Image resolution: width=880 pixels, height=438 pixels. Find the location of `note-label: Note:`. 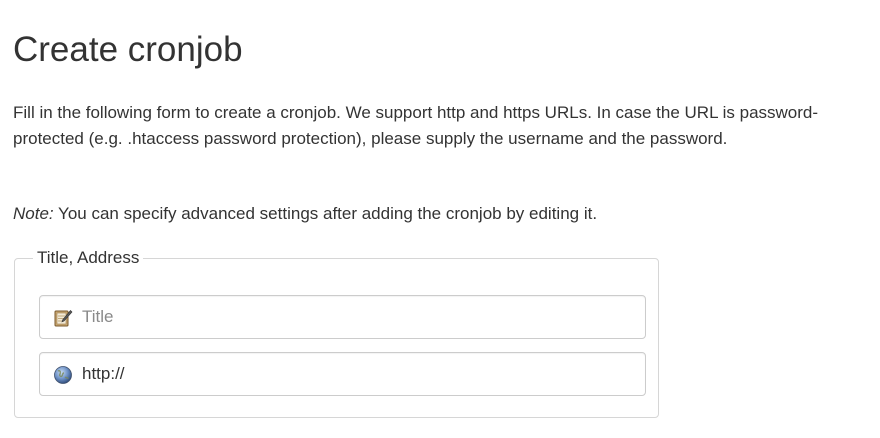

note-label: Note: is located at coordinates (33, 213).